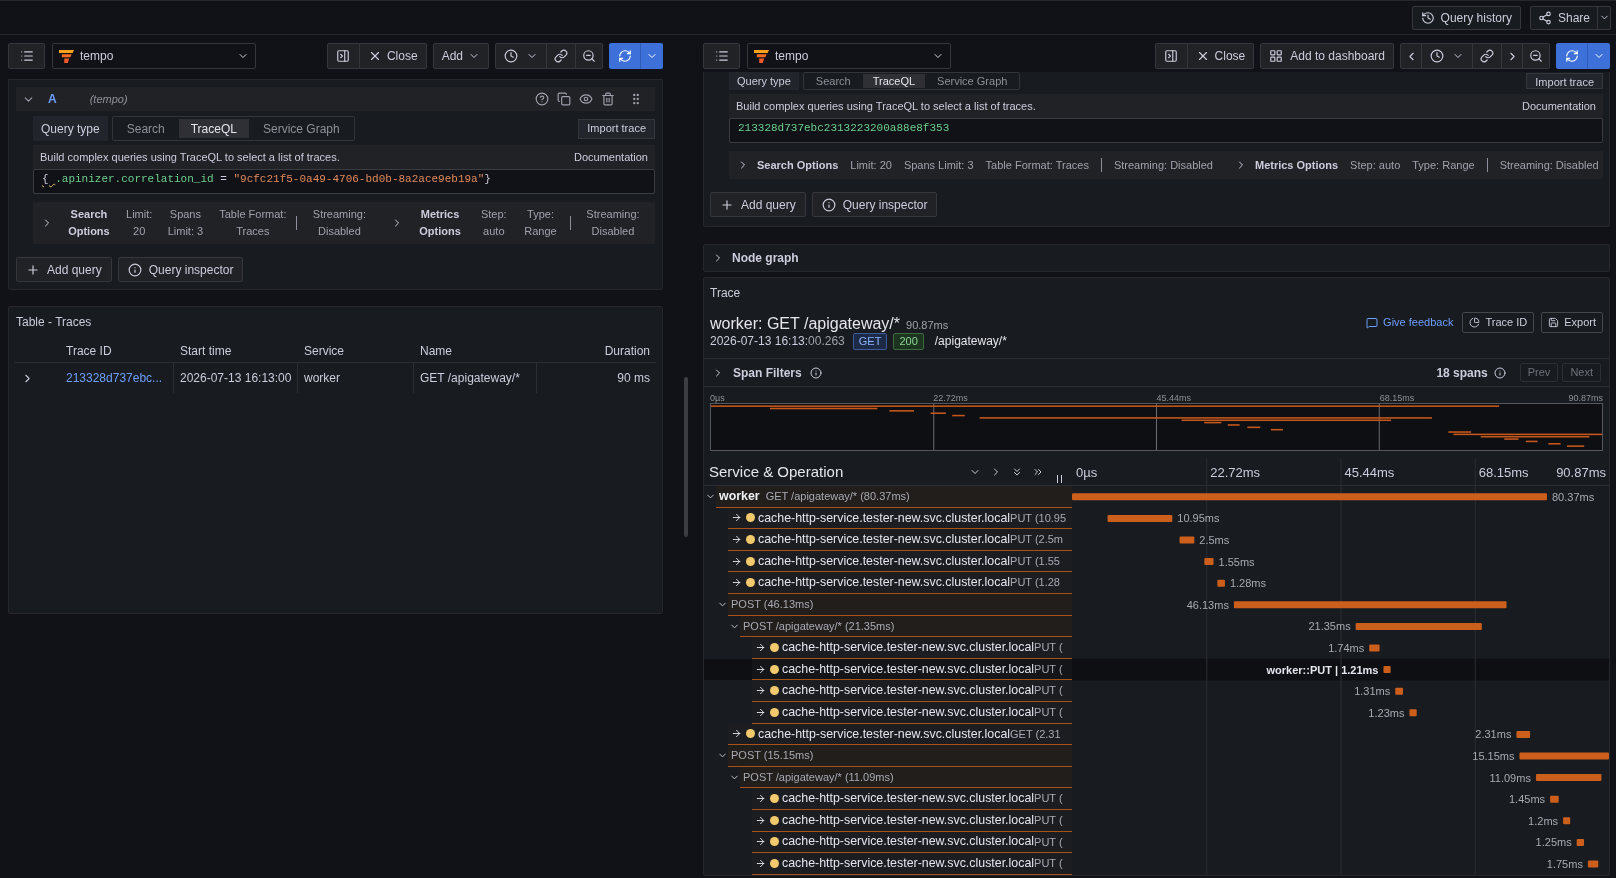 The width and height of the screenshot is (1616, 878). Describe the element at coordinates (900, 583) in the screenshot. I see `span-name-cell: cache-http-service.tester-new.svc.cluster.localPUT (1.28` at that location.